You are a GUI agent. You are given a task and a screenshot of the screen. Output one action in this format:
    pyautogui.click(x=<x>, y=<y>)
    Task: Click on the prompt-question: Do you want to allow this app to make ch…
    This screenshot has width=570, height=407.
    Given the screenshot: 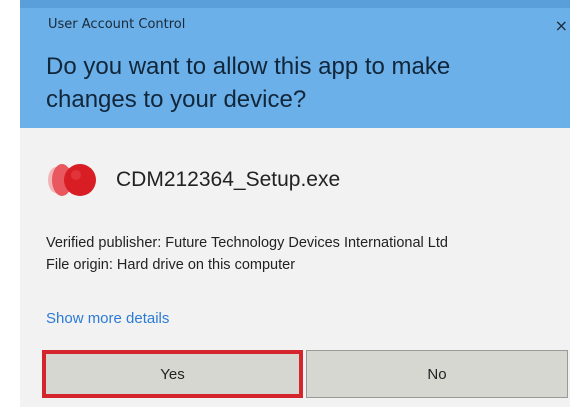 What is the action you would take?
    pyautogui.click(x=248, y=83)
    